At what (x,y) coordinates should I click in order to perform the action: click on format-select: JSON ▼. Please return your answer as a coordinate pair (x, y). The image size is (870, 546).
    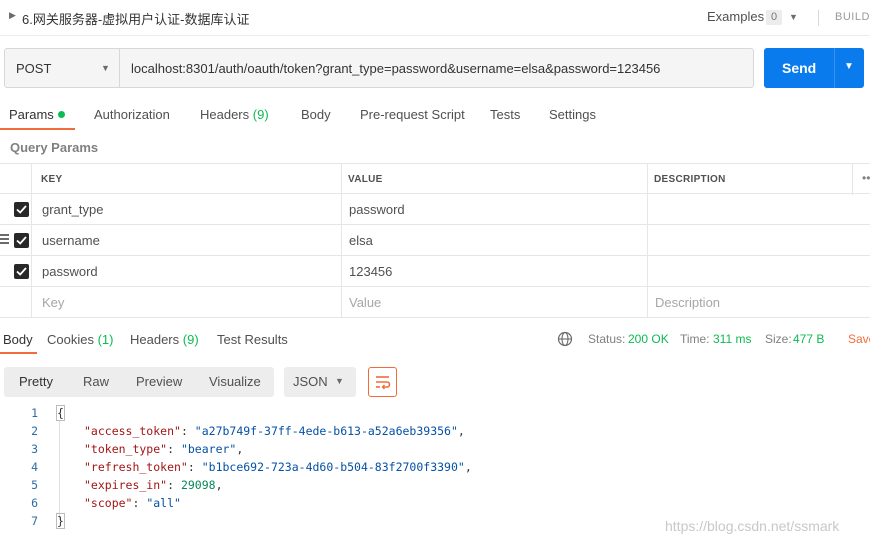
    Looking at the image, I should click on (320, 382).